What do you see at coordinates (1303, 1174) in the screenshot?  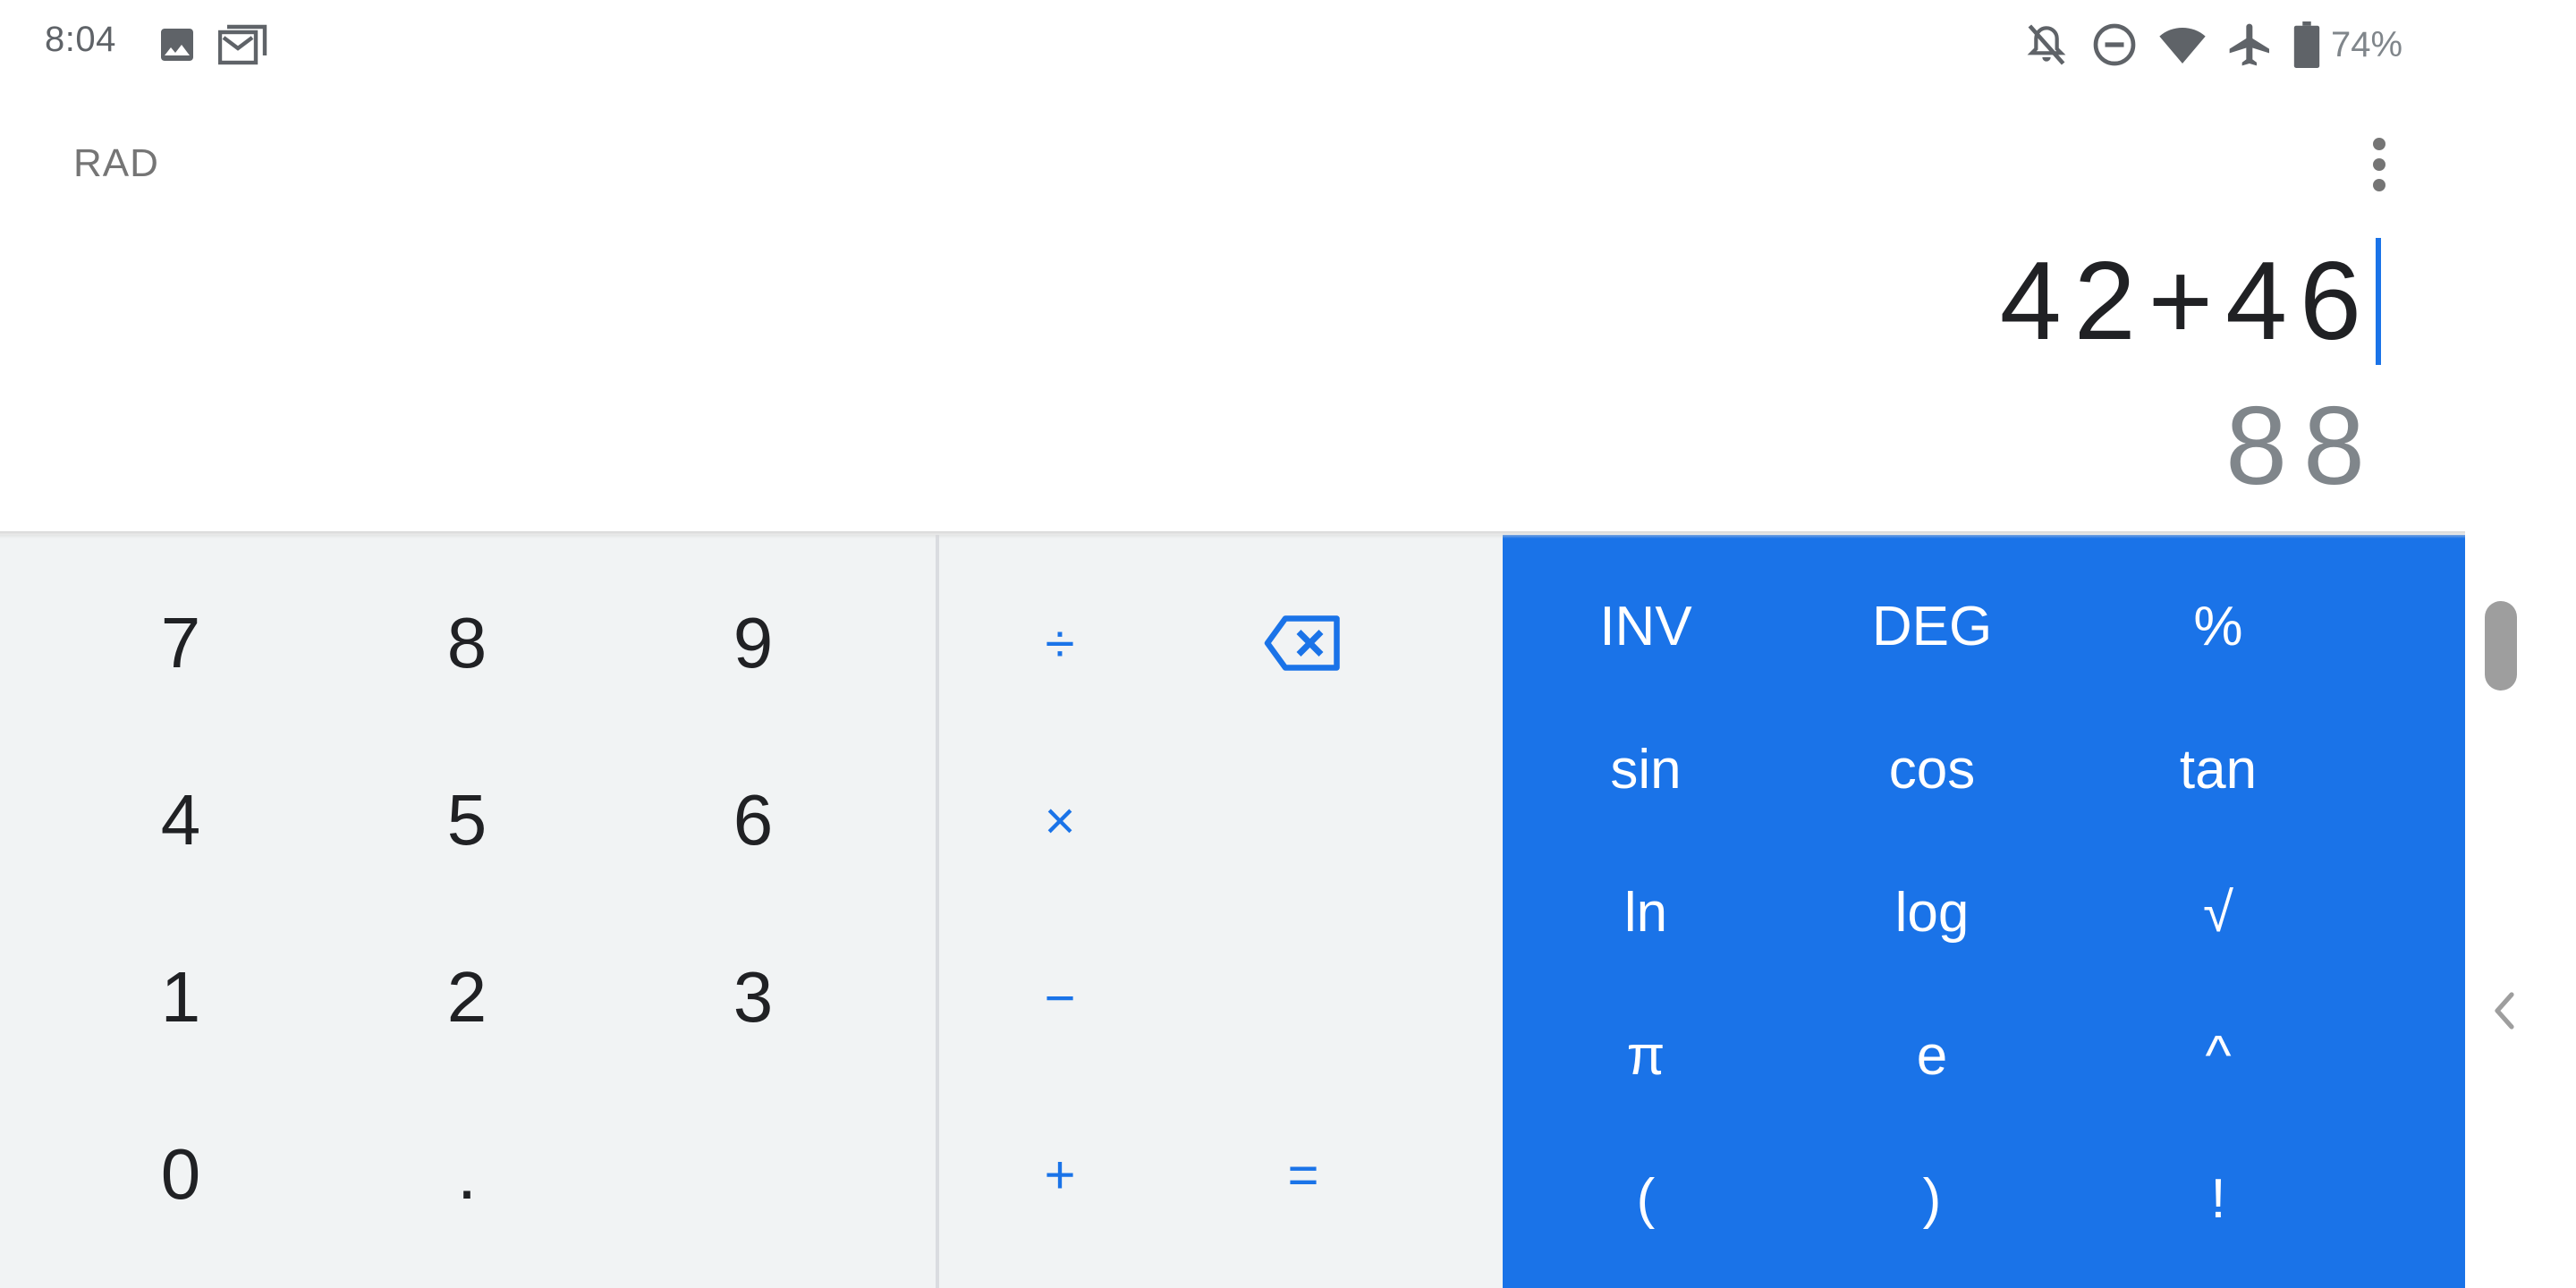 I see `equals-button: =` at bounding box center [1303, 1174].